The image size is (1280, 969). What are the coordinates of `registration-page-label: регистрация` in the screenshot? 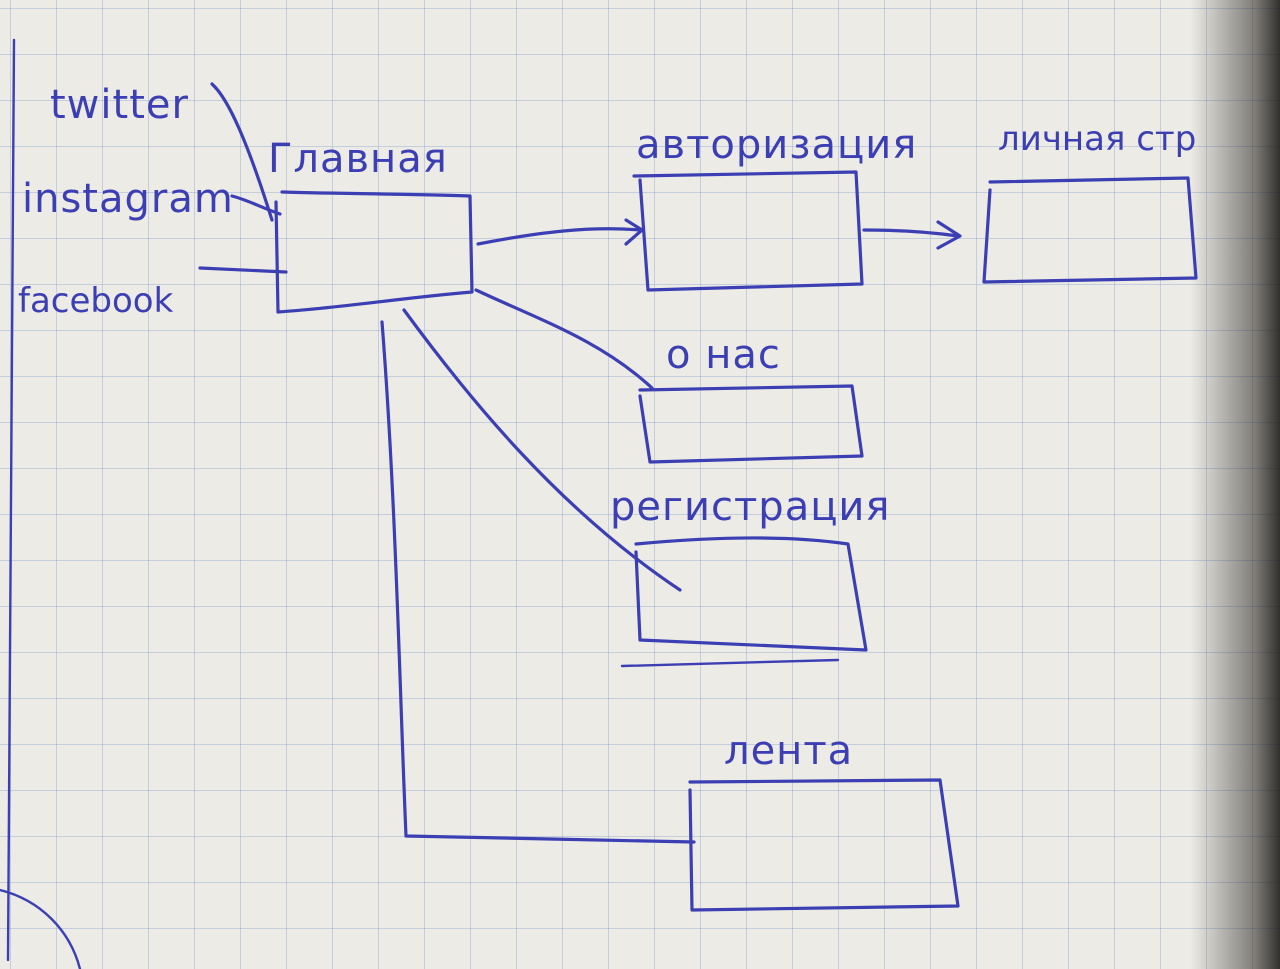 It's located at (750, 507).